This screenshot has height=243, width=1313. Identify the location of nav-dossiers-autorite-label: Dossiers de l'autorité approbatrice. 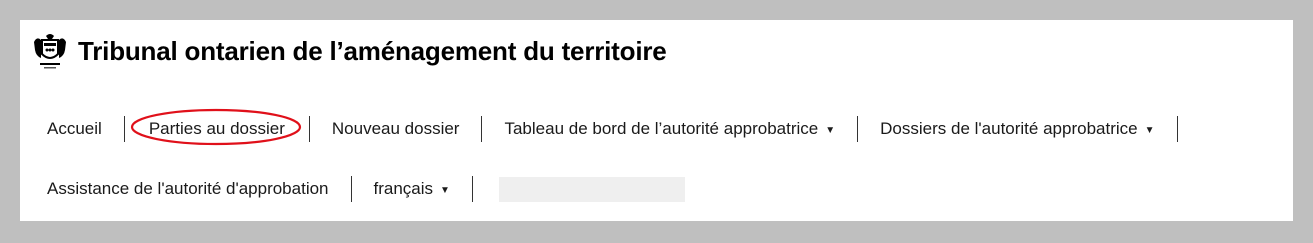
(1009, 128).